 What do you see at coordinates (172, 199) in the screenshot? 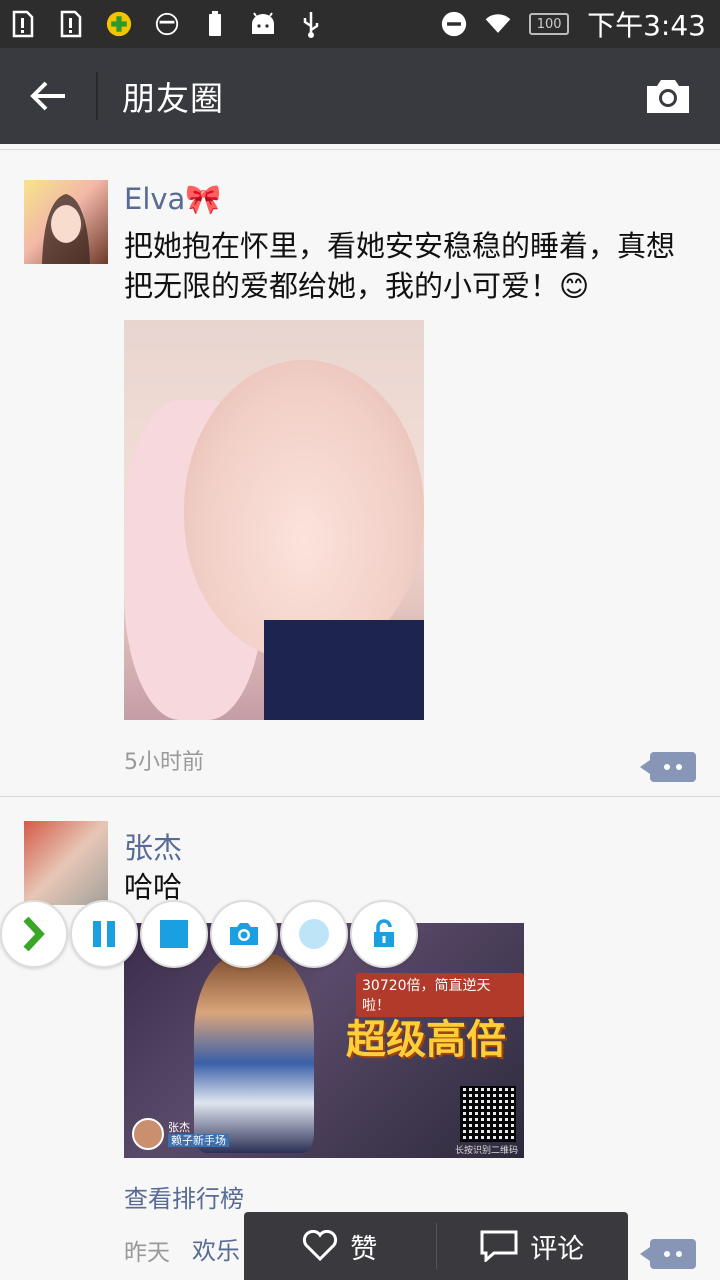
I see `post-author: Elva🎀` at bounding box center [172, 199].